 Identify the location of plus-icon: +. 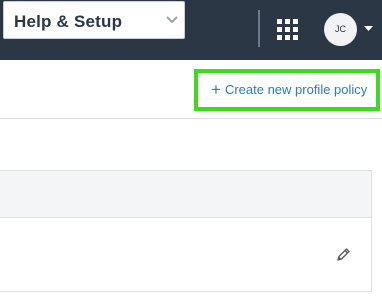
(216, 89).